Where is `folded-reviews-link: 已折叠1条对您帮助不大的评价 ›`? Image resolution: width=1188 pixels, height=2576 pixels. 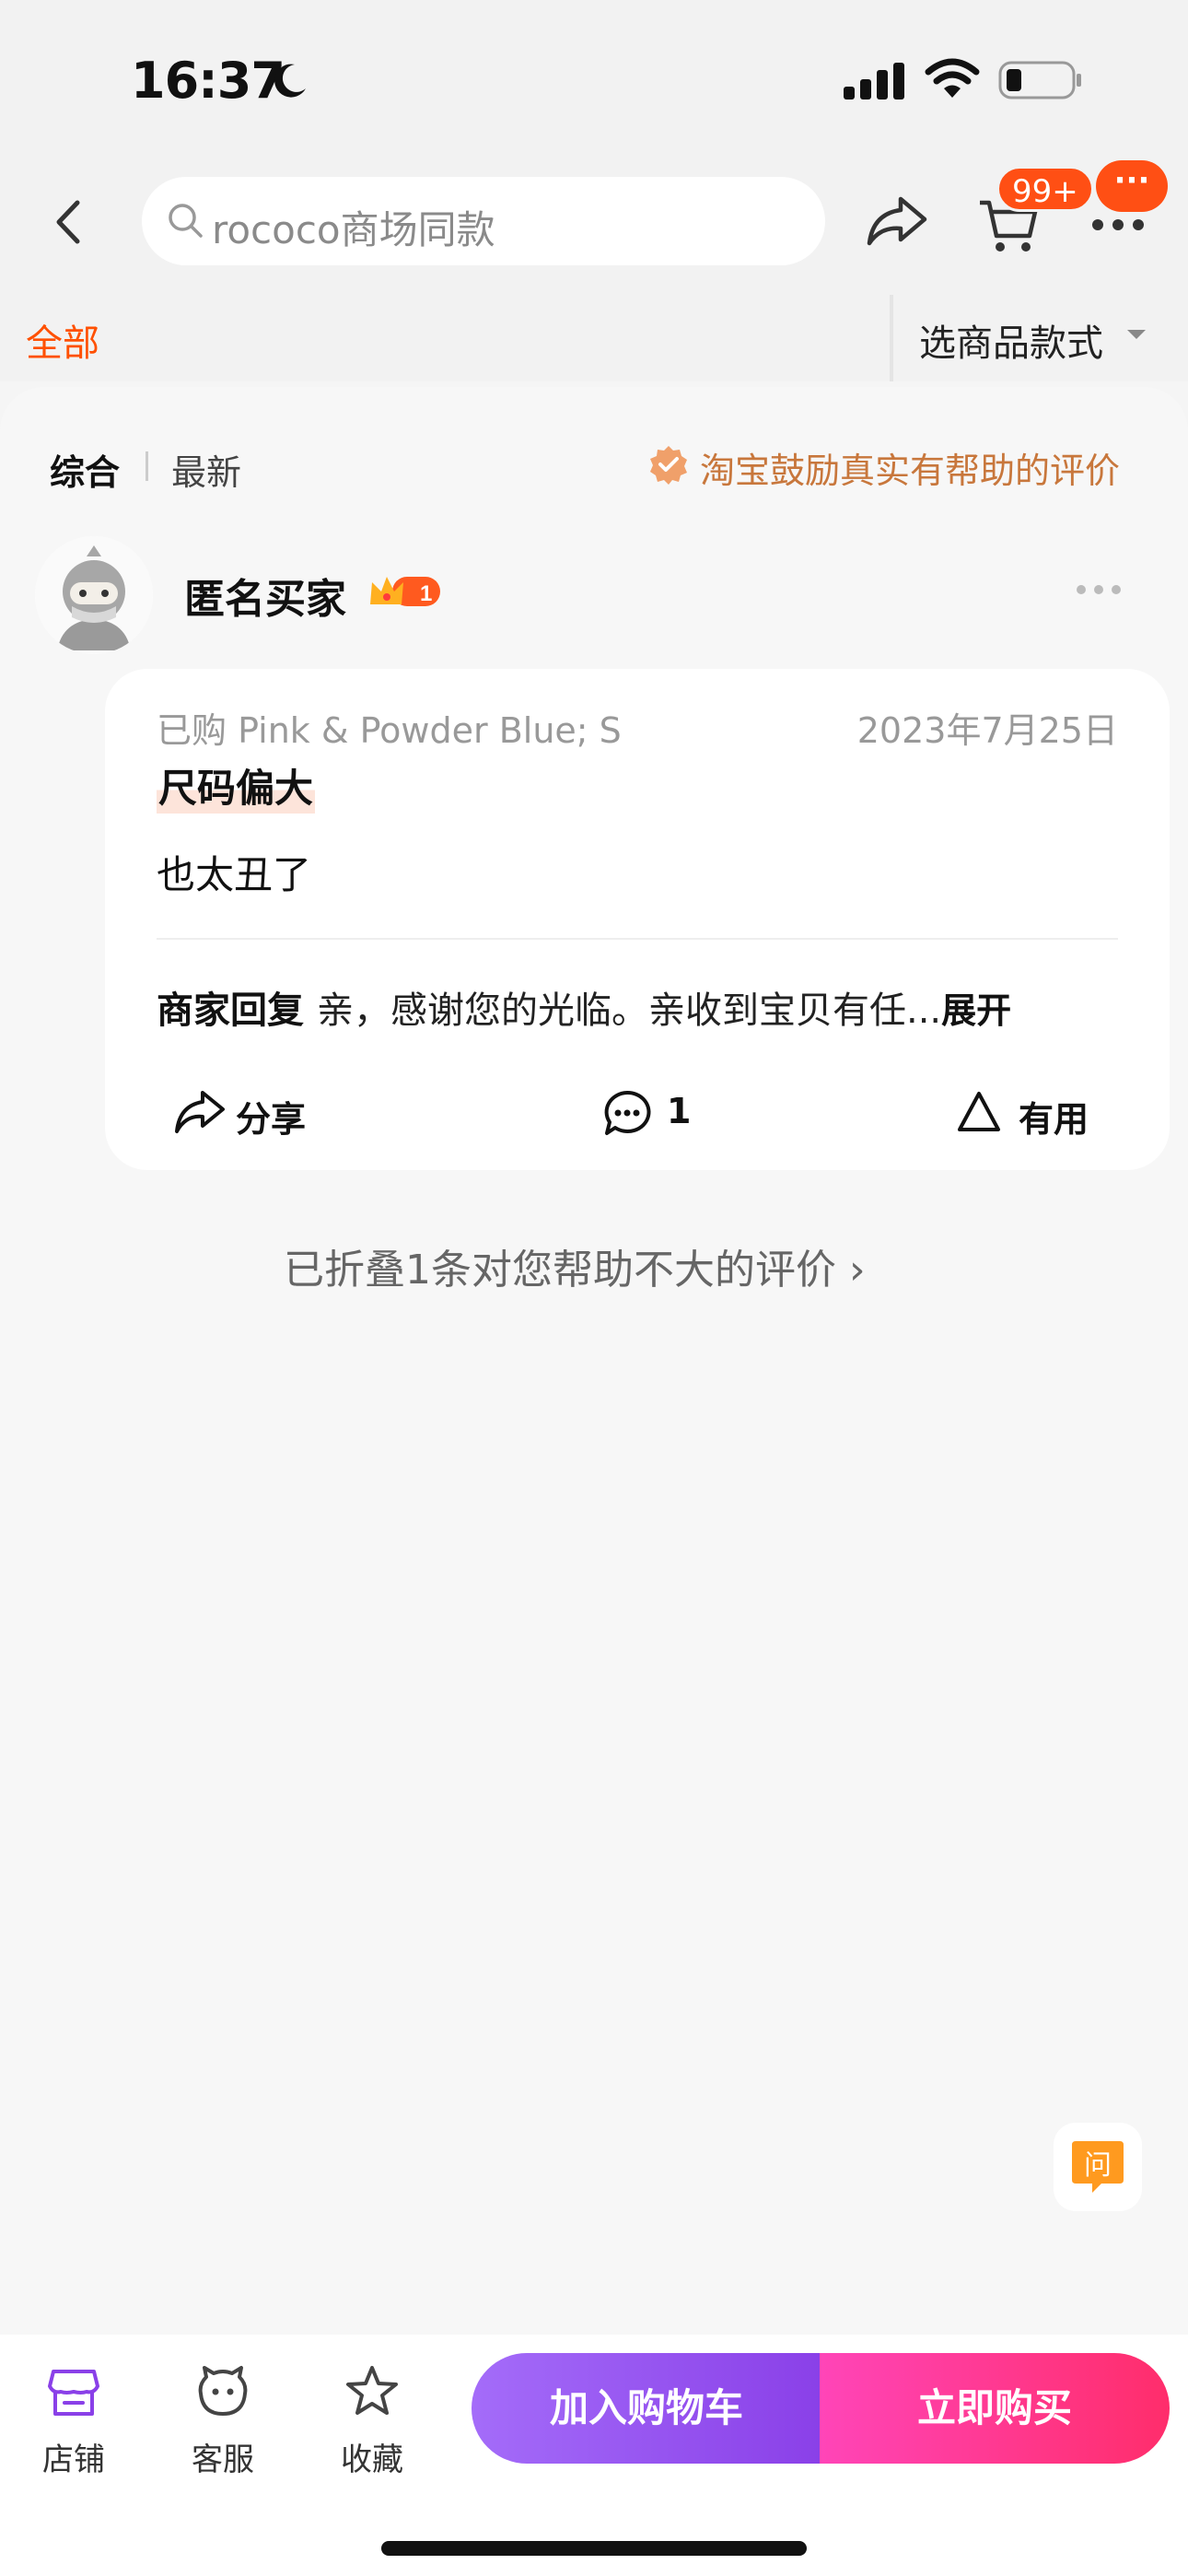 folded-reviews-link: 已折叠1条对您帮助不大的评价 › is located at coordinates (575, 1265).